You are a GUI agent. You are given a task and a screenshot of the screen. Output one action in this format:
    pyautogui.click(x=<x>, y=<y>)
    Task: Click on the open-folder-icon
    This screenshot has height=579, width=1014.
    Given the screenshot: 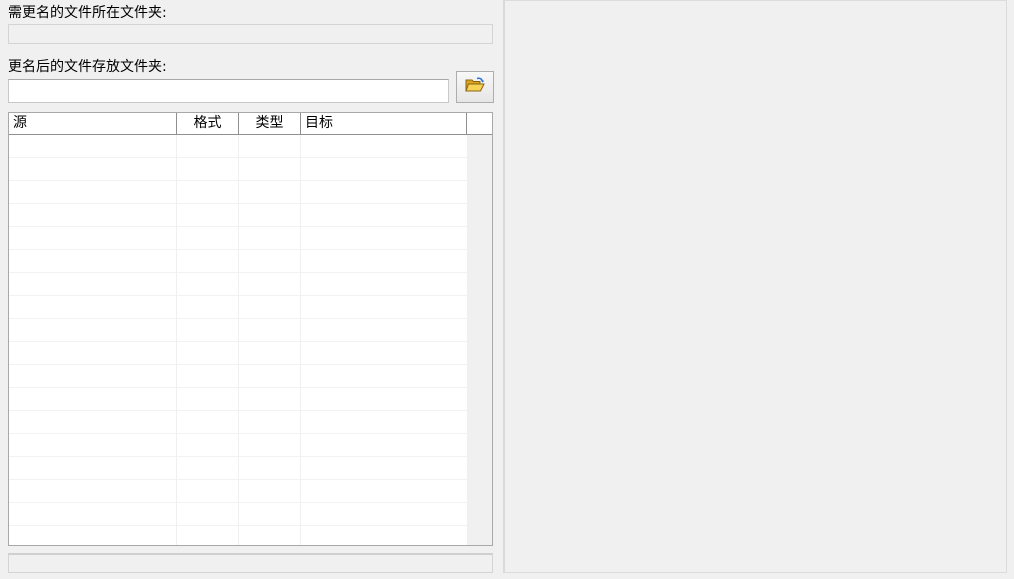 What is the action you would take?
    pyautogui.click(x=475, y=87)
    